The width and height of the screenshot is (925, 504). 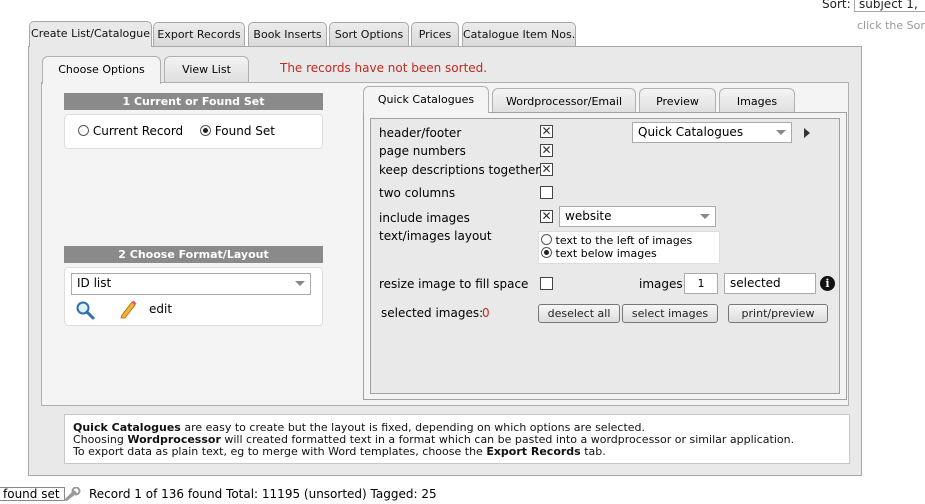 I want to click on header-footer-checkbox: ✕, so click(x=546, y=131).